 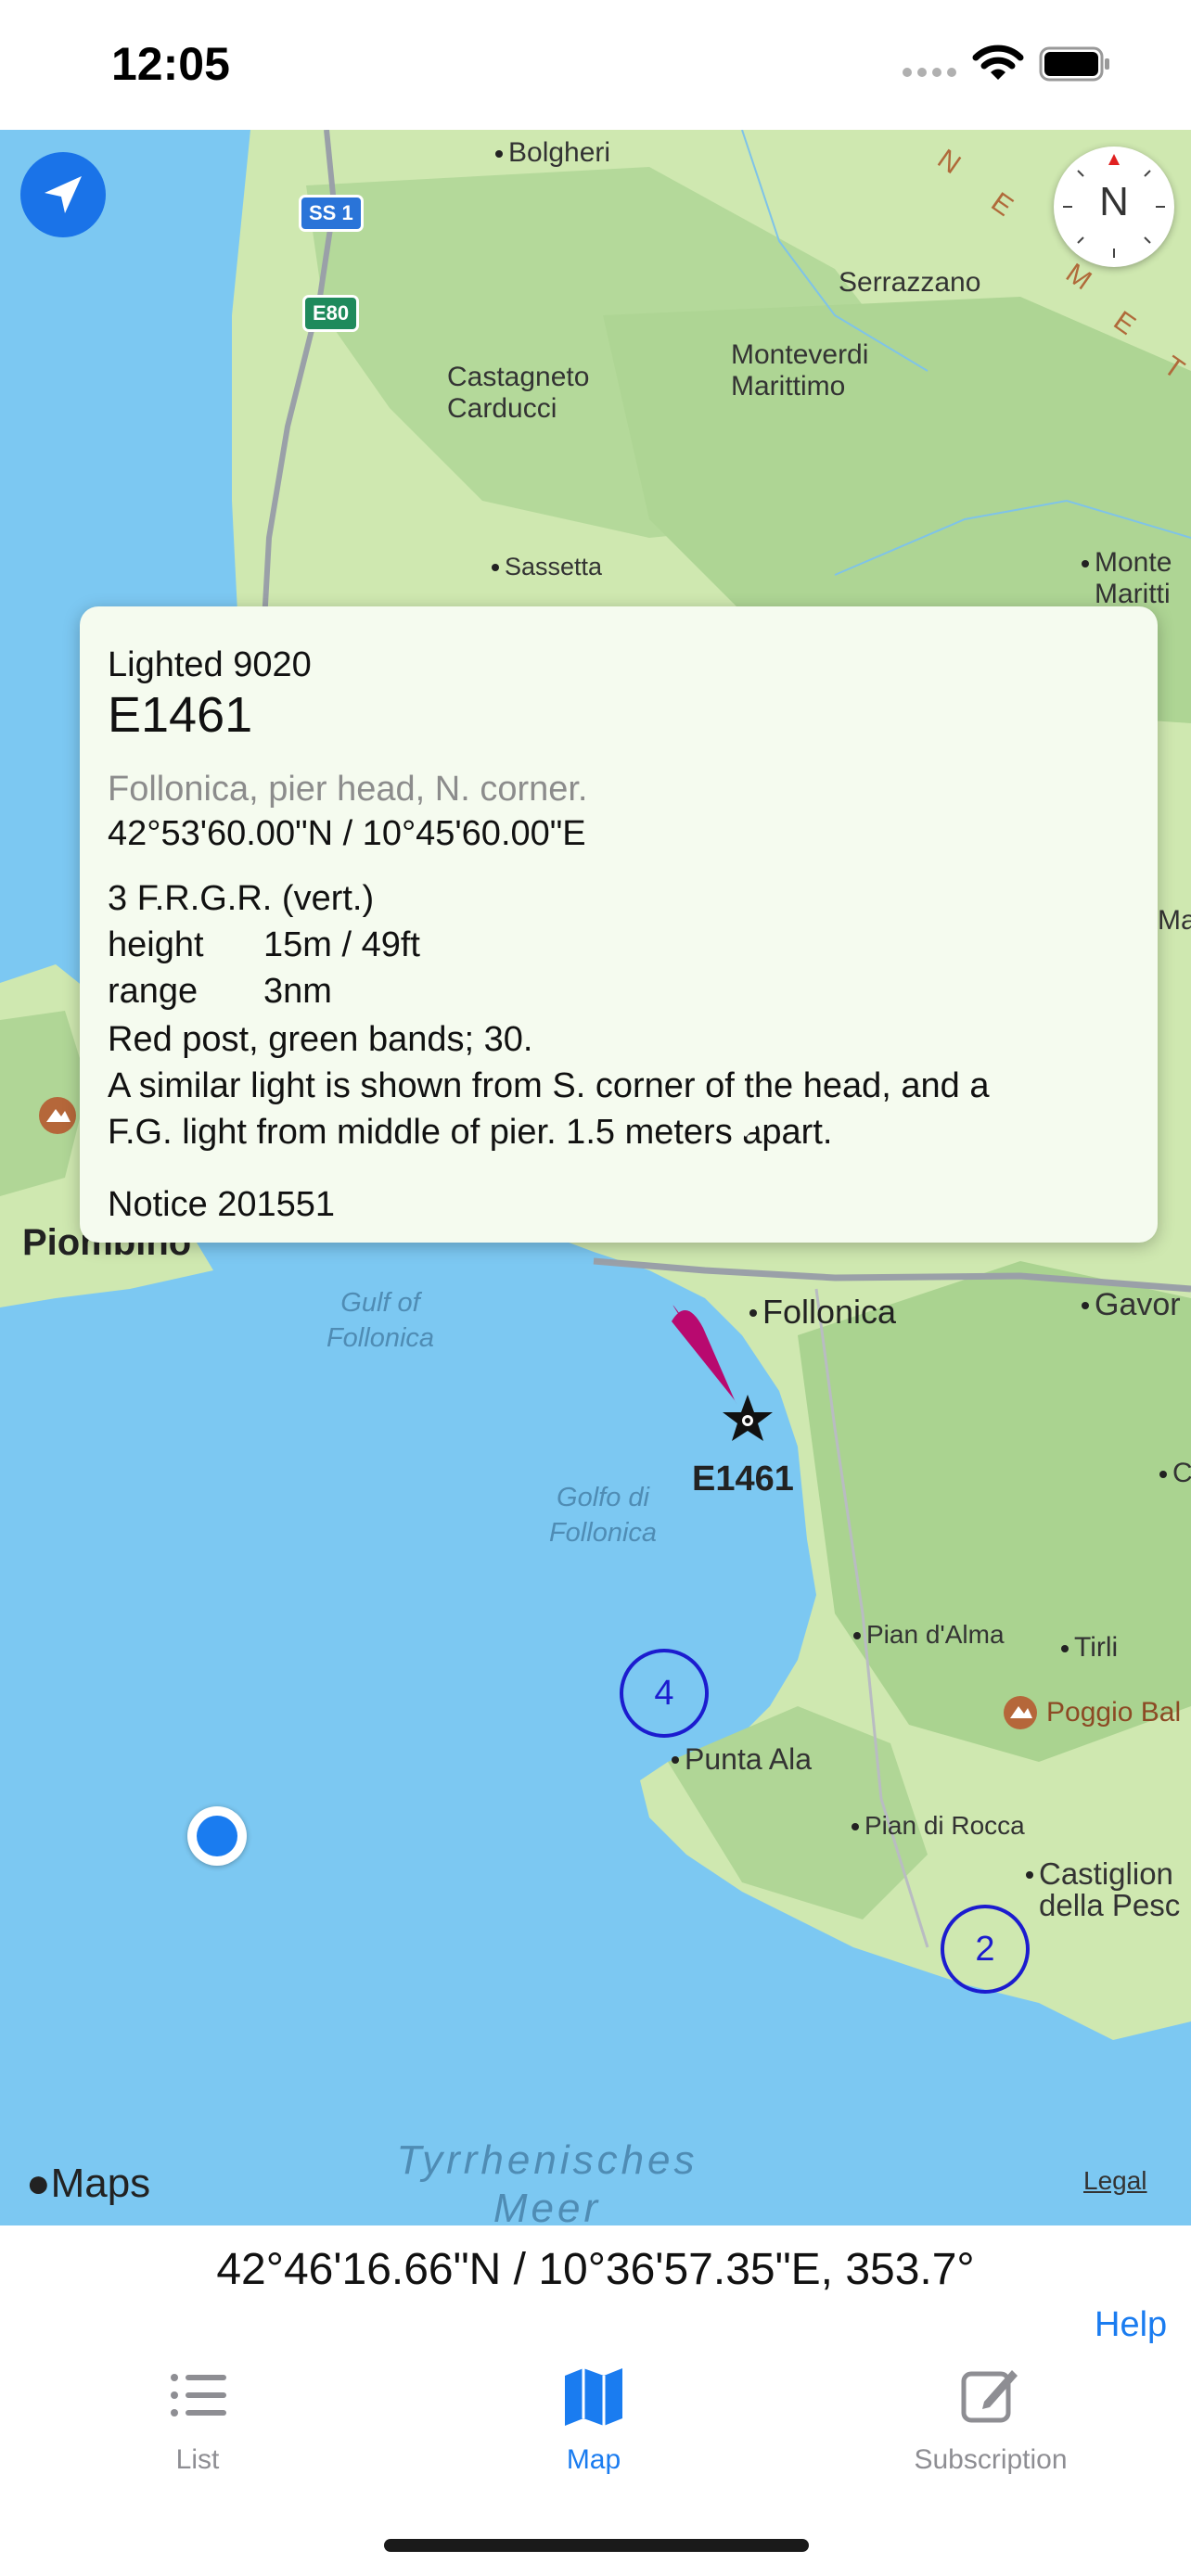 What do you see at coordinates (347, 833) in the screenshot?
I see `popup-coordinates: 42°53'60.00"N / 10°45'60.00"E` at bounding box center [347, 833].